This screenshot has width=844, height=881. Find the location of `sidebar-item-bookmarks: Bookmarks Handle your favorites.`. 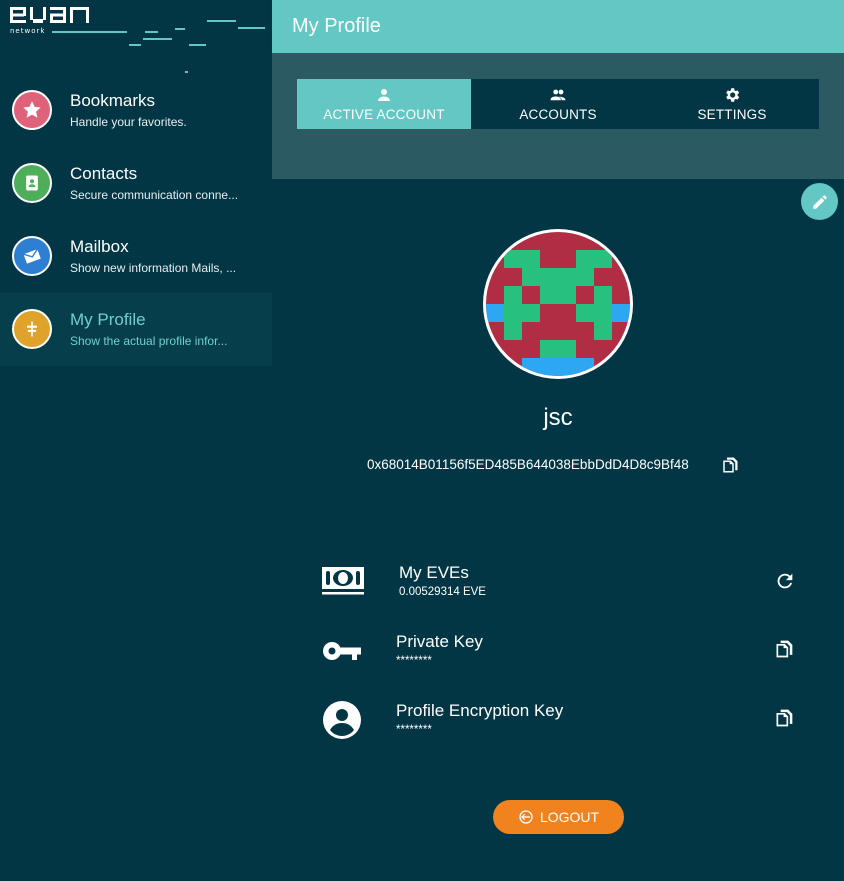

sidebar-item-bookmarks: Bookmarks Handle your favorites. is located at coordinates (136, 110).